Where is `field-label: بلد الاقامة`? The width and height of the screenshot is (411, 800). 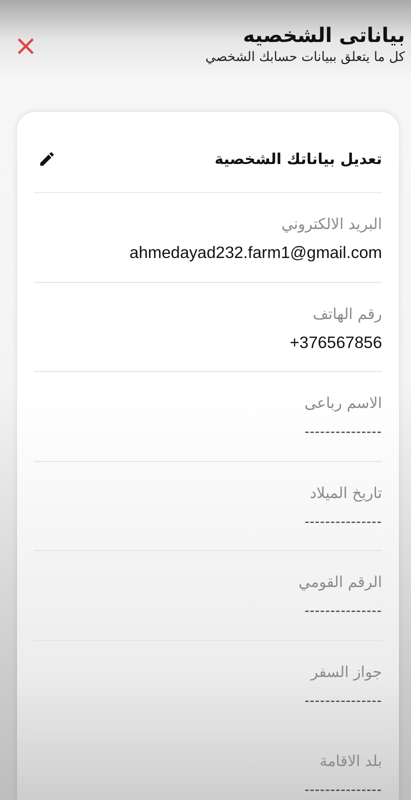
field-label: بلد الاقامة is located at coordinates (350, 761).